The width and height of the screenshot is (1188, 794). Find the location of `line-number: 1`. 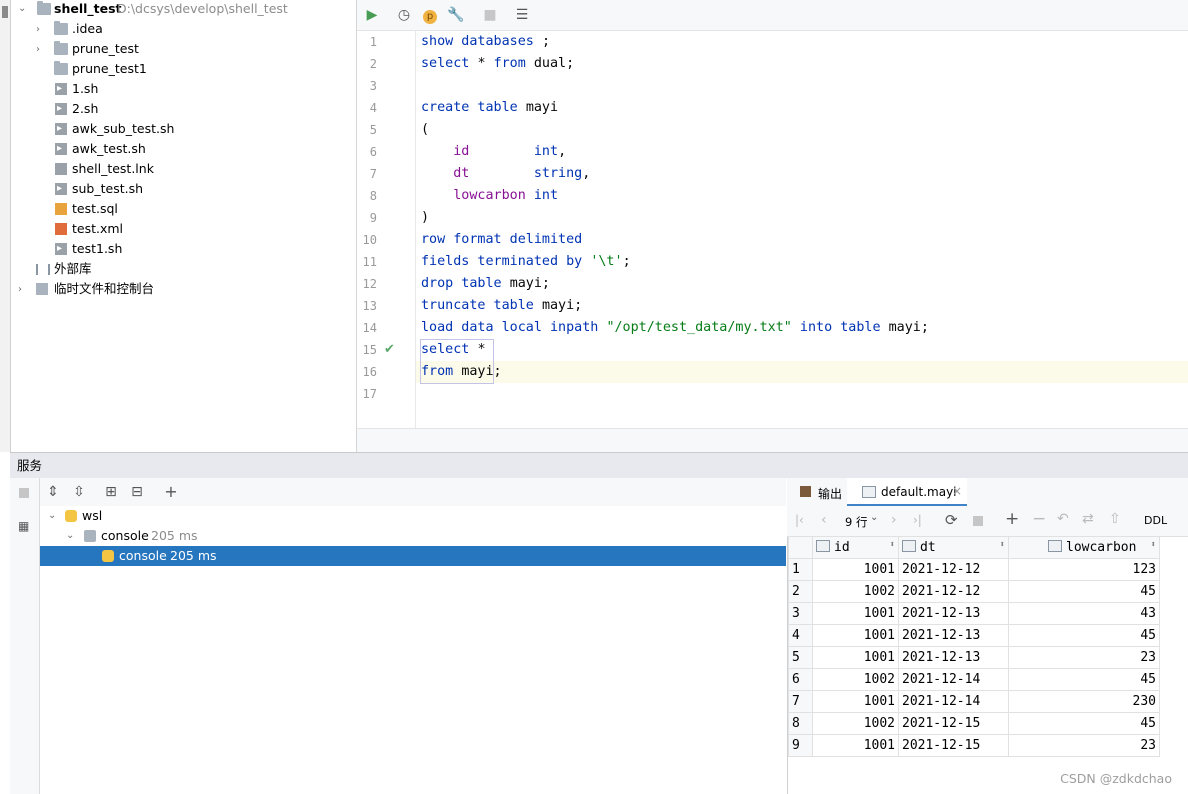

line-number: 1 is located at coordinates (373, 42).